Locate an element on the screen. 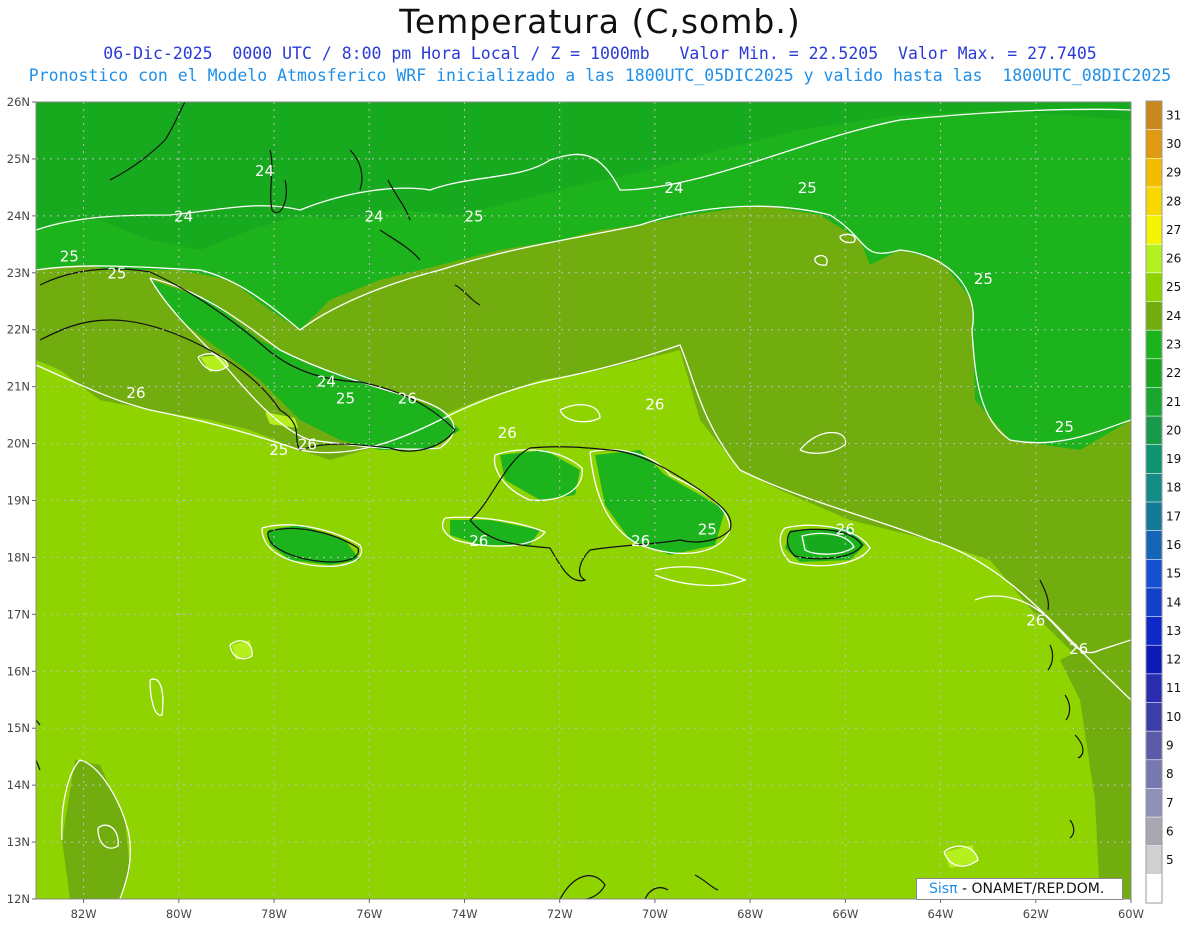 The width and height of the screenshot is (1200, 927). lon-label-70W: 70W is located at coordinates (655, 914).